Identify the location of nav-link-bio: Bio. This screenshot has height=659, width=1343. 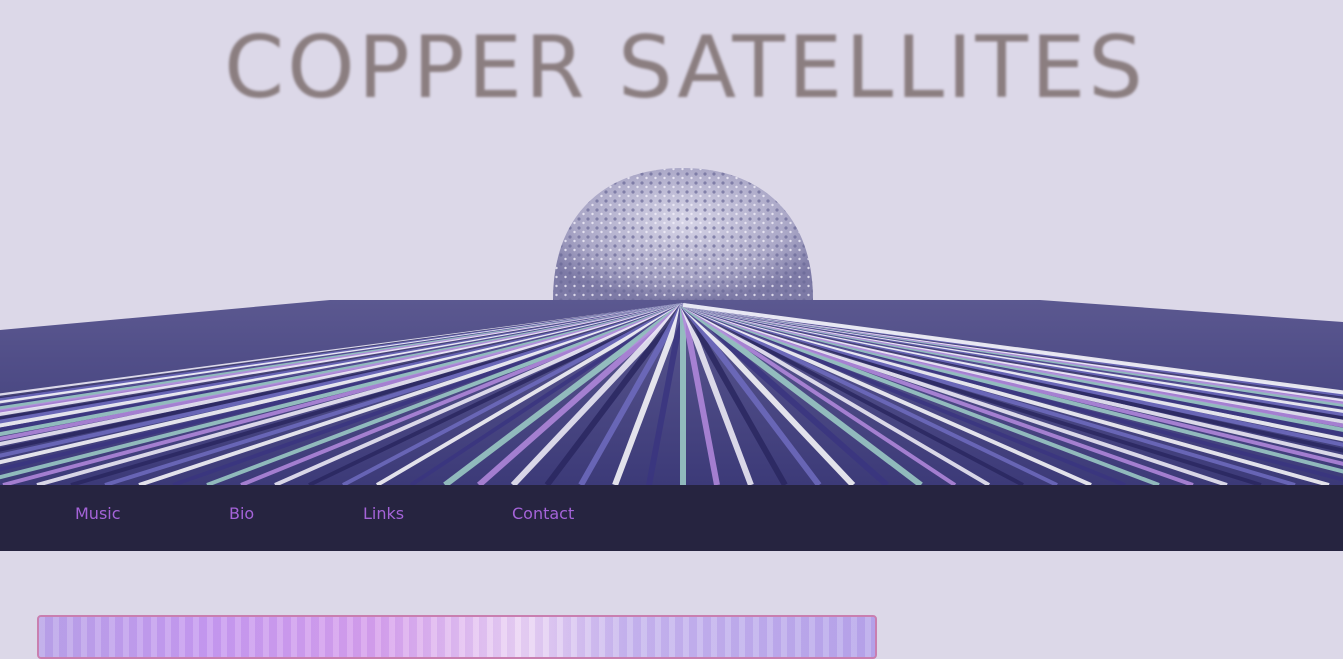
(241, 513).